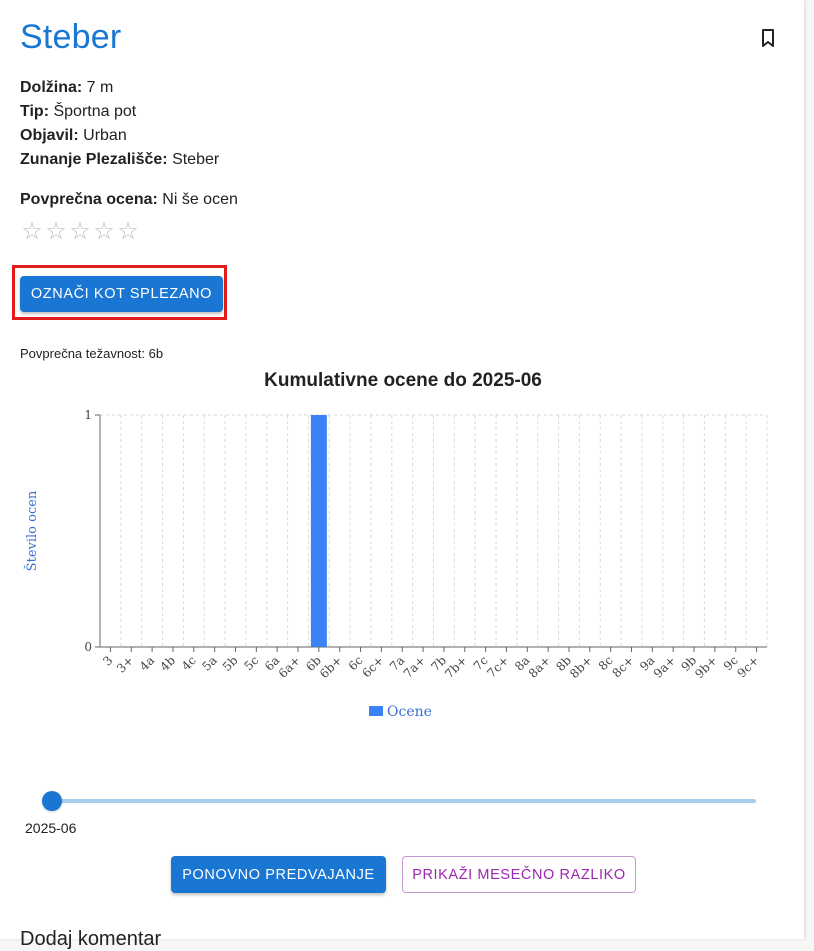 The image size is (814, 951). I want to click on x-tick-label: 4a, so click(147, 663).